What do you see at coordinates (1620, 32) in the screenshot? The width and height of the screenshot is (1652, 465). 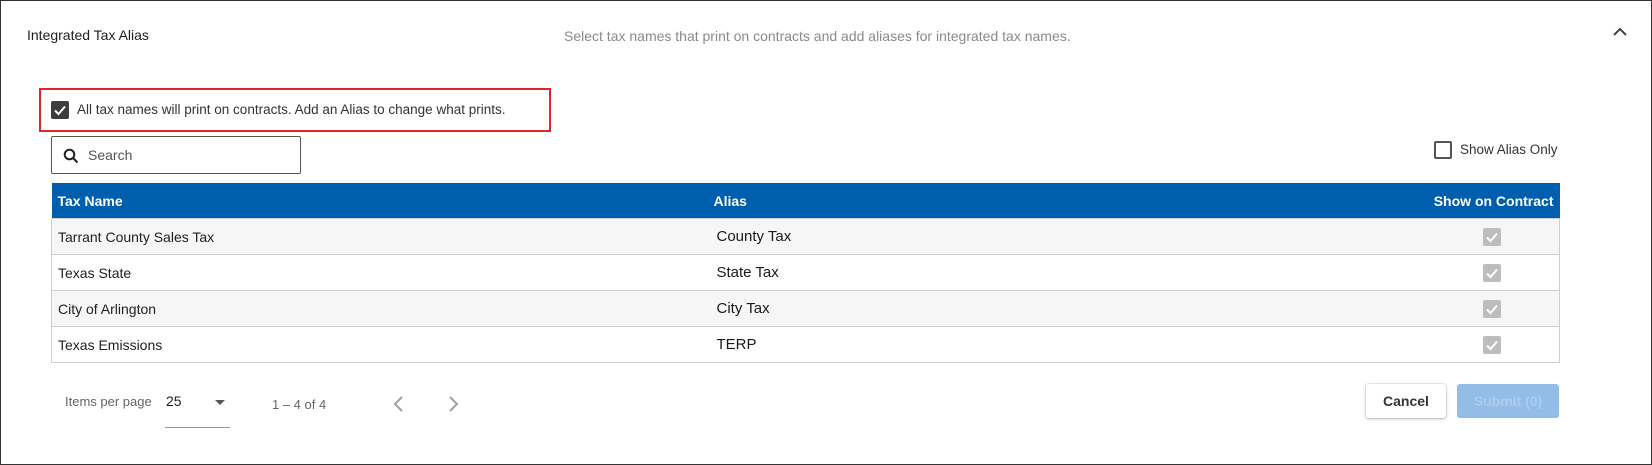 I see `chevron-up-icon` at bounding box center [1620, 32].